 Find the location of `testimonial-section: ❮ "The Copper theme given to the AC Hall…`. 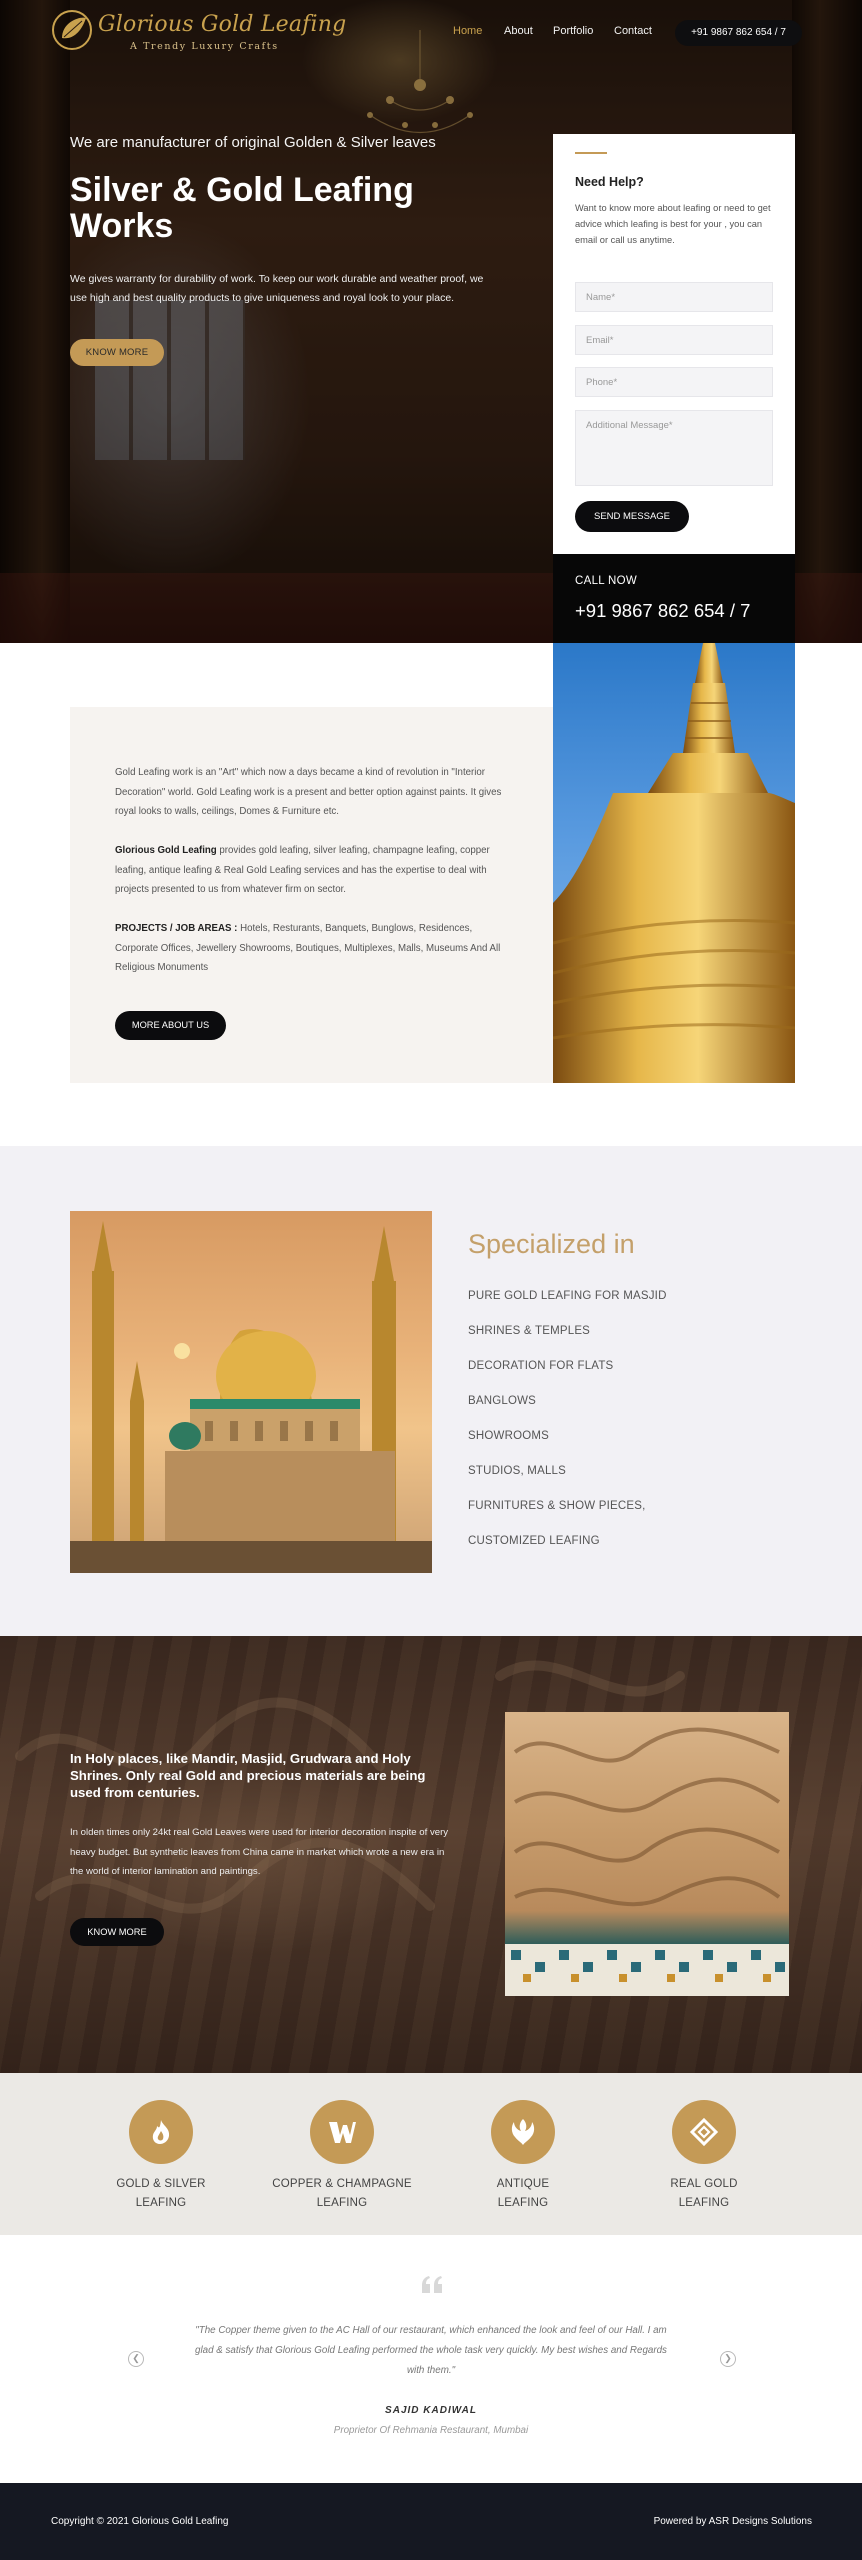

testimonial-section: ❮ "The Copper theme given to the AC Hall… is located at coordinates (431, 2359).